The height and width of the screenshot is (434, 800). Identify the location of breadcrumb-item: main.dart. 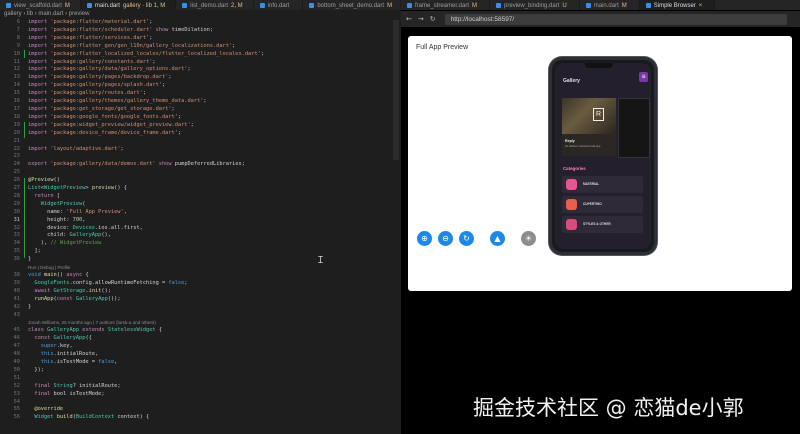
(50, 14).